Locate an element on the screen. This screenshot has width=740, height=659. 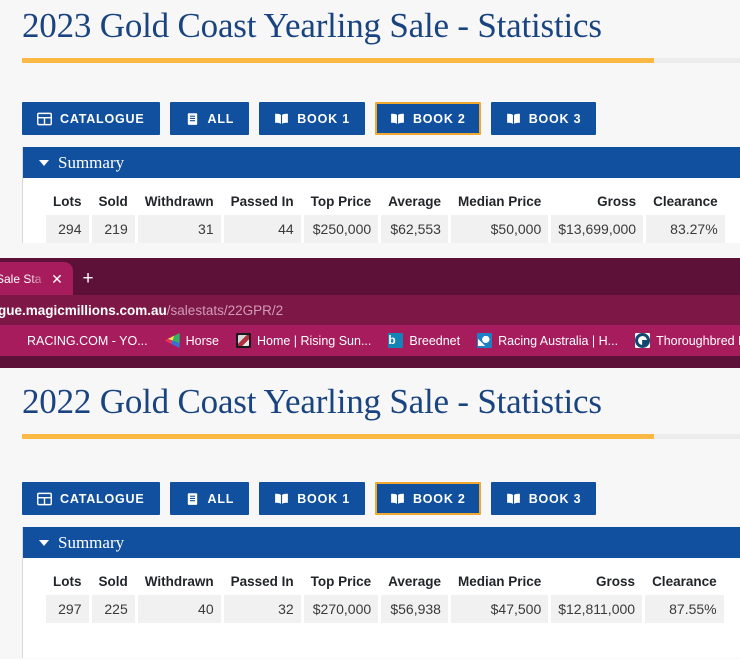
bookmark-breednet: b Breednet is located at coordinates (424, 340).